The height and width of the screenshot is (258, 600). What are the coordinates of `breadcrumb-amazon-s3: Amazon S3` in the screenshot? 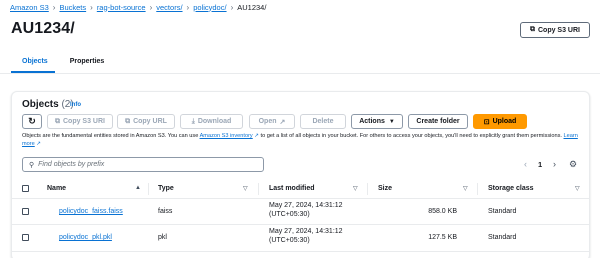 It's located at (29, 7).